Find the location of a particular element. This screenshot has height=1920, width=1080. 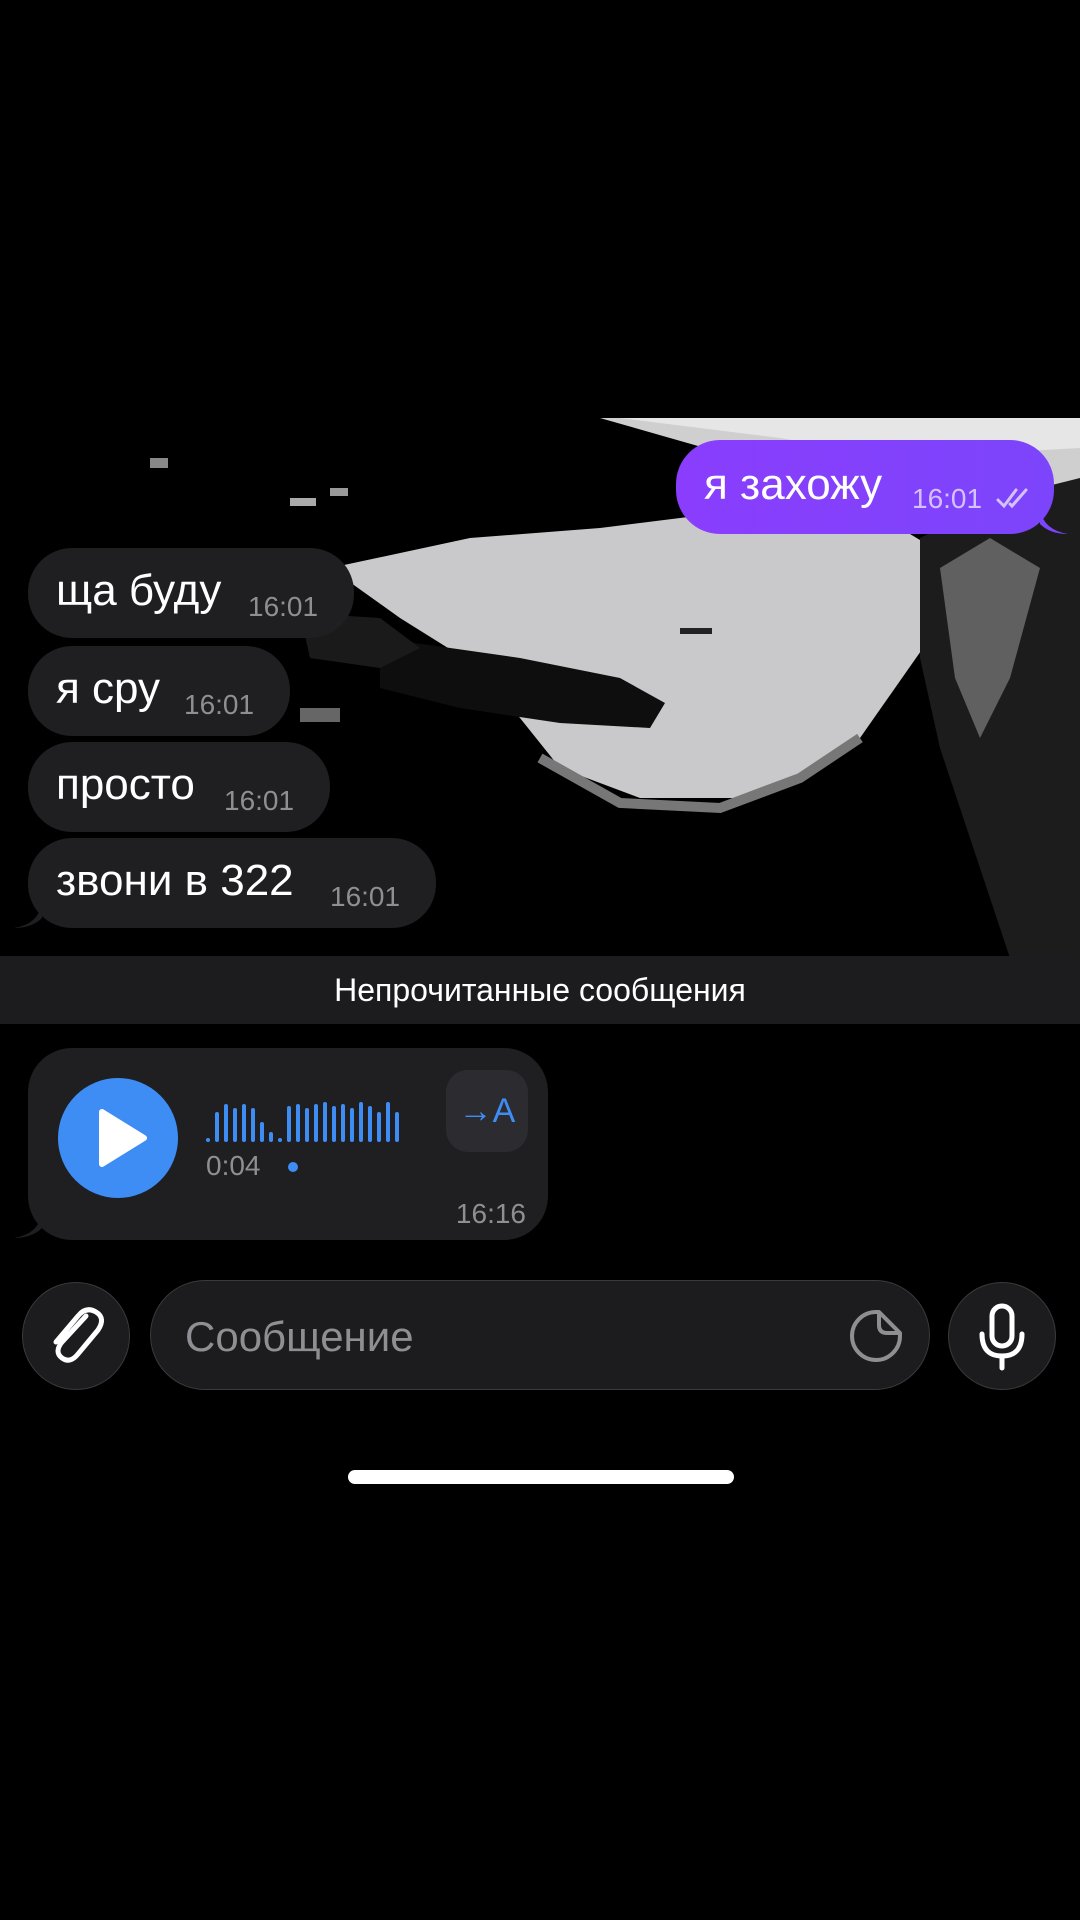

voice-record-button is located at coordinates (1002, 1336).